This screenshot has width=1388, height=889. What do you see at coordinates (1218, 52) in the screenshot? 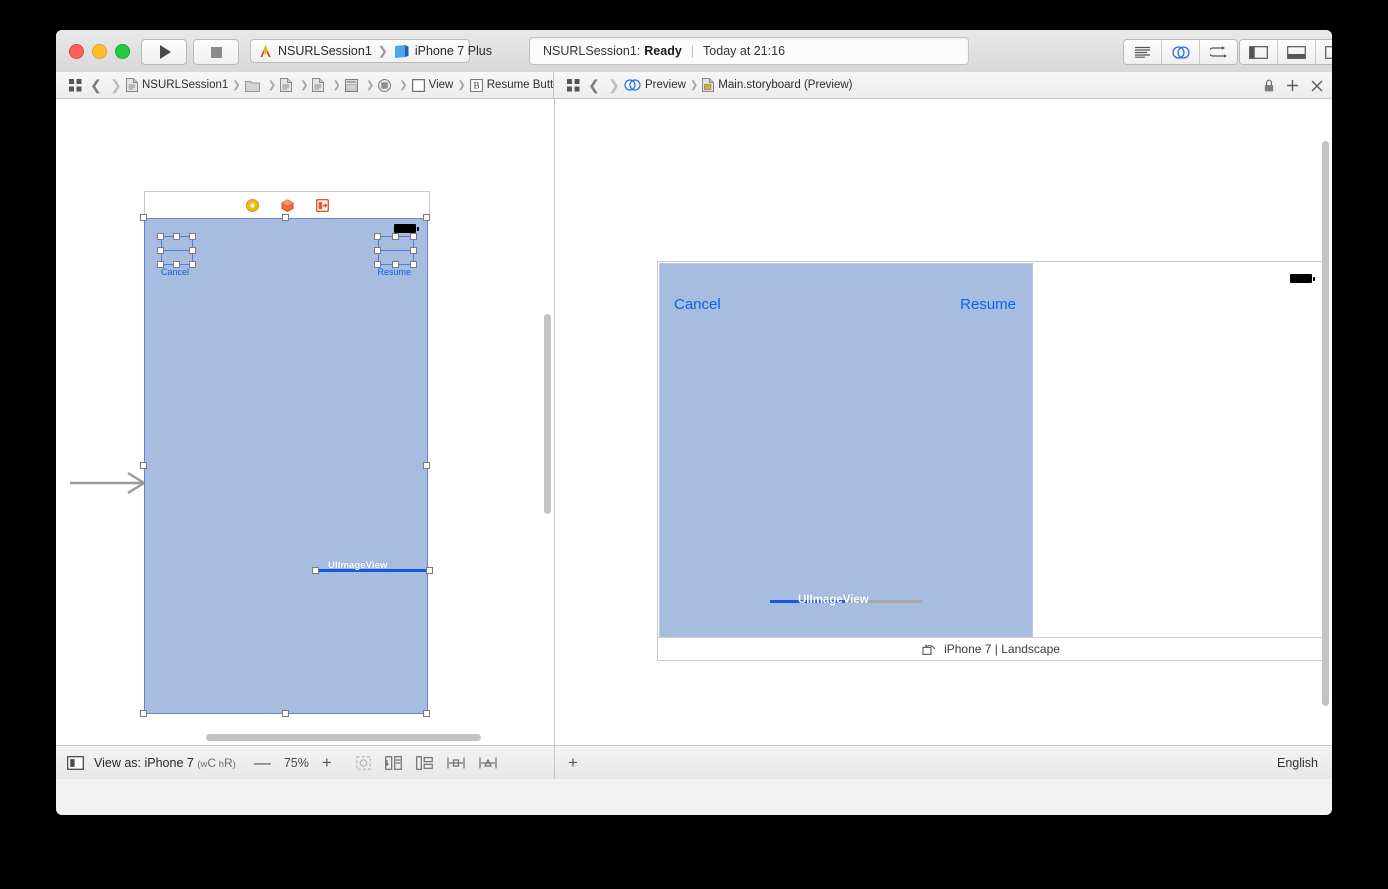
I see `version-editor-button` at bounding box center [1218, 52].